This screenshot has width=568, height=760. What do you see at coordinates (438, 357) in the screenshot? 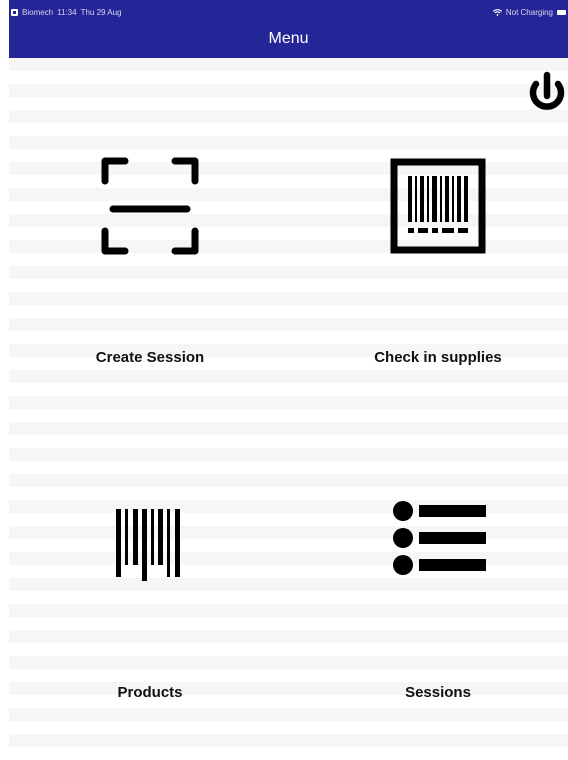
I see `check-in-supplies-label: Check in supplies` at bounding box center [438, 357].